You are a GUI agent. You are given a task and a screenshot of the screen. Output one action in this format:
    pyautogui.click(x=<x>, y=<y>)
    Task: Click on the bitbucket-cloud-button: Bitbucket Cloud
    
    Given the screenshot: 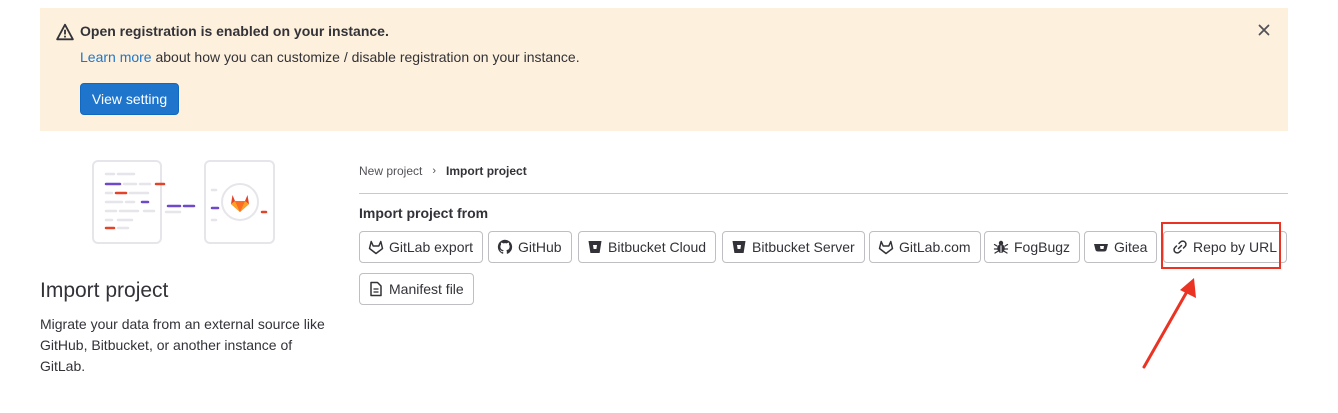 What is the action you would take?
    pyautogui.click(x=647, y=247)
    